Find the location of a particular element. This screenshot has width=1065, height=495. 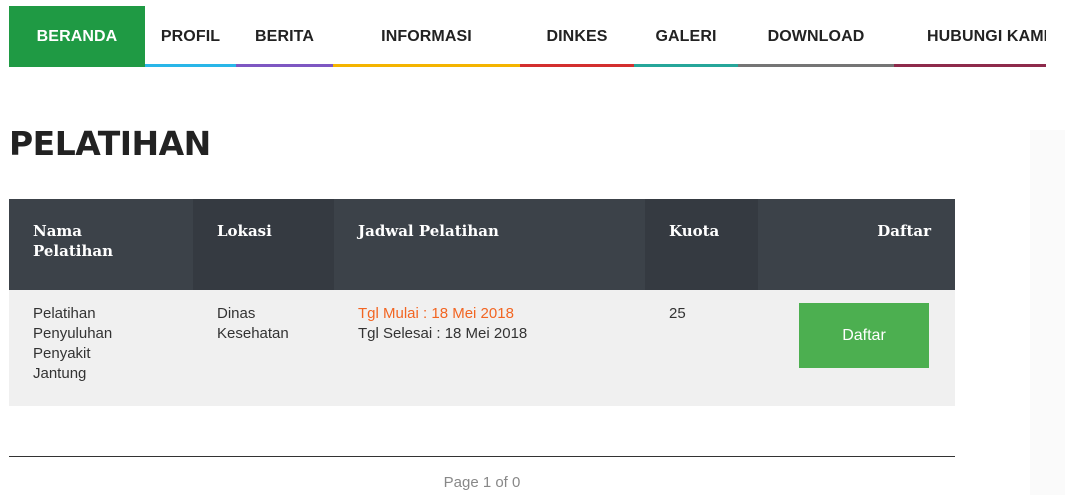

column-header-daftar: Daftar is located at coordinates (856, 244).